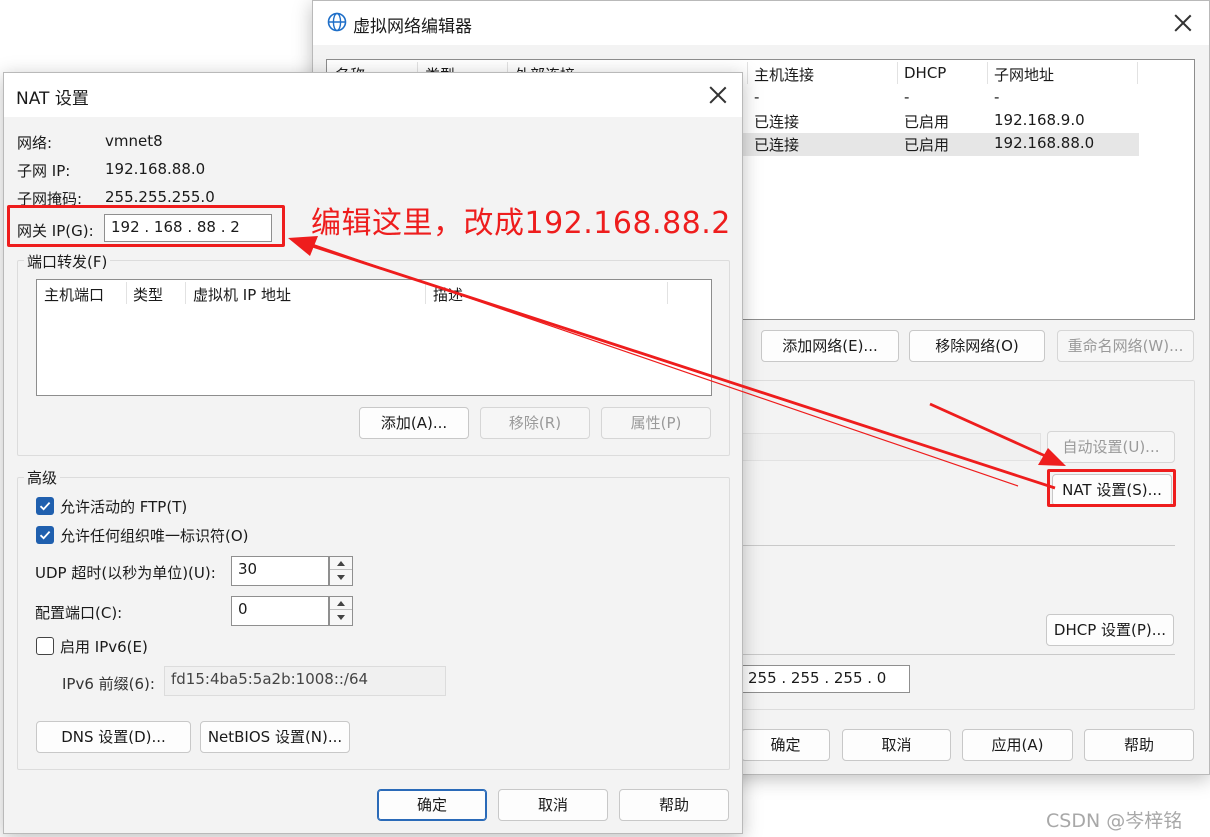 This screenshot has width=1210, height=837. What do you see at coordinates (1114, 821) in the screenshot?
I see `watermark: CSDN @岑梓铭` at bounding box center [1114, 821].